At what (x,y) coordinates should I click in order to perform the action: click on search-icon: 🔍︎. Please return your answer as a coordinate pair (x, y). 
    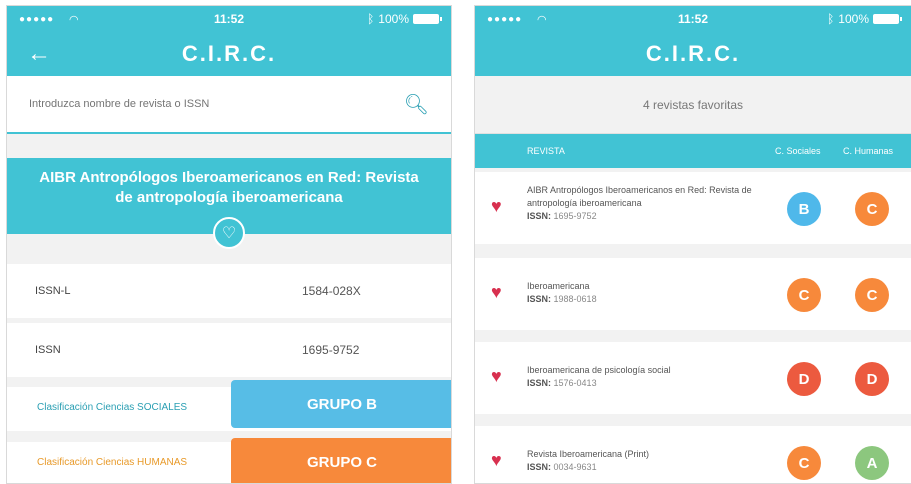
    Looking at the image, I should click on (416, 104).